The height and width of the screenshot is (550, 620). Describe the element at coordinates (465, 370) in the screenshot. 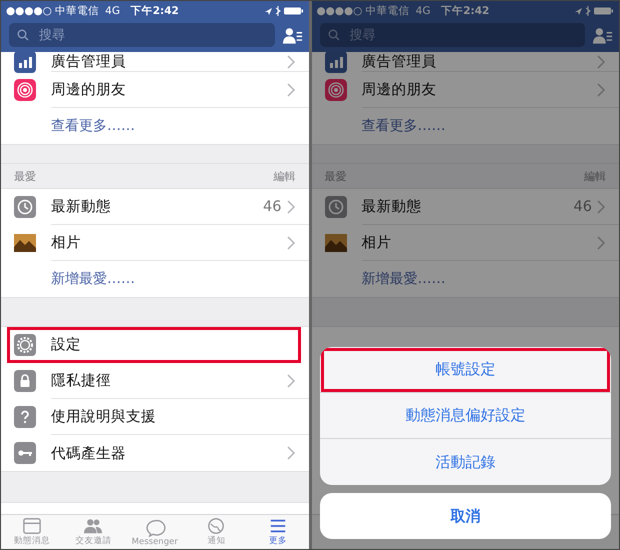

I see `action-option: 帳號設定` at that location.